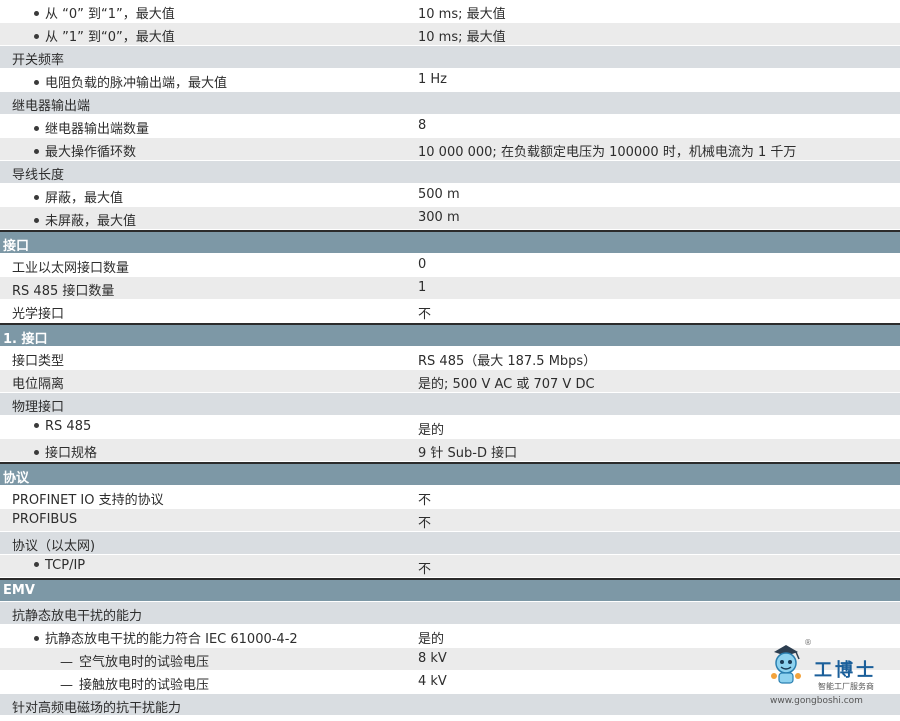 Image resolution: width=900 pixels, height=721 pixels. I want to click on row-value: 8, so click(422, 125).